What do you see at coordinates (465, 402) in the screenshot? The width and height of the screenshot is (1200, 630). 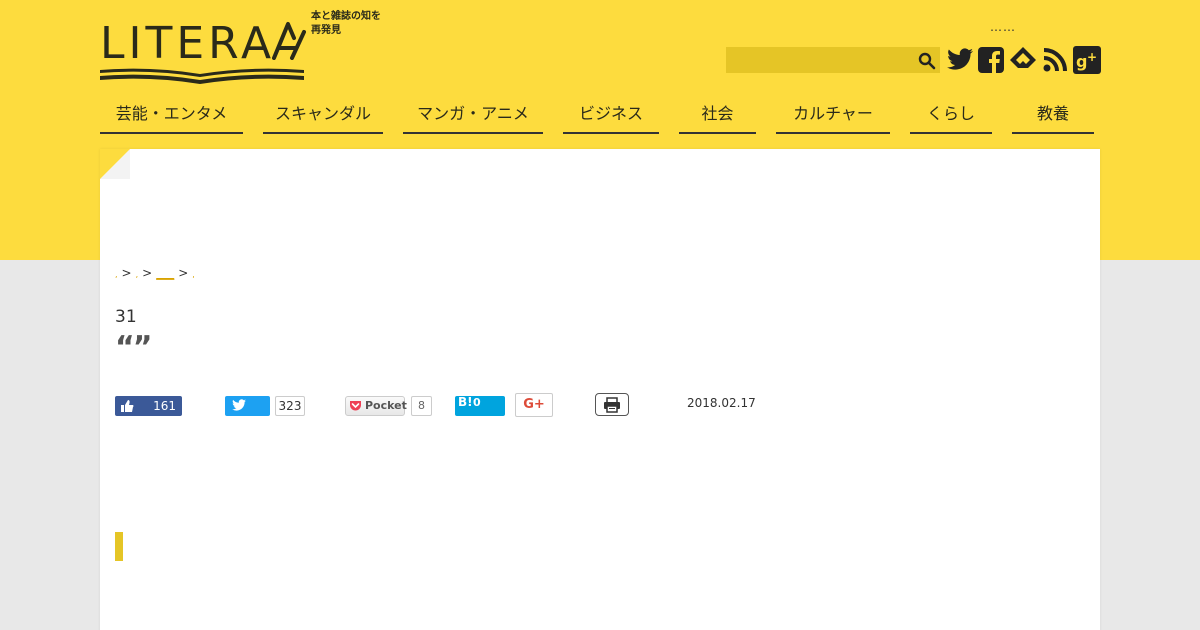 I see `hatena-label: B!` at bounding box center [465, 402].